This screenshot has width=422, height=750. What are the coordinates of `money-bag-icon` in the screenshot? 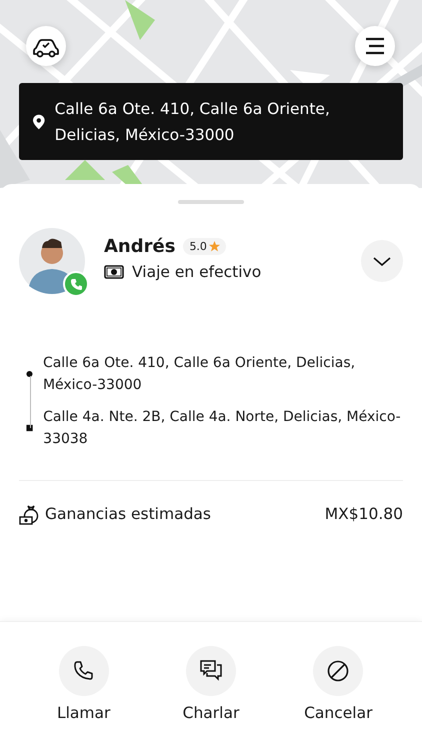 It's located at (29, 514).